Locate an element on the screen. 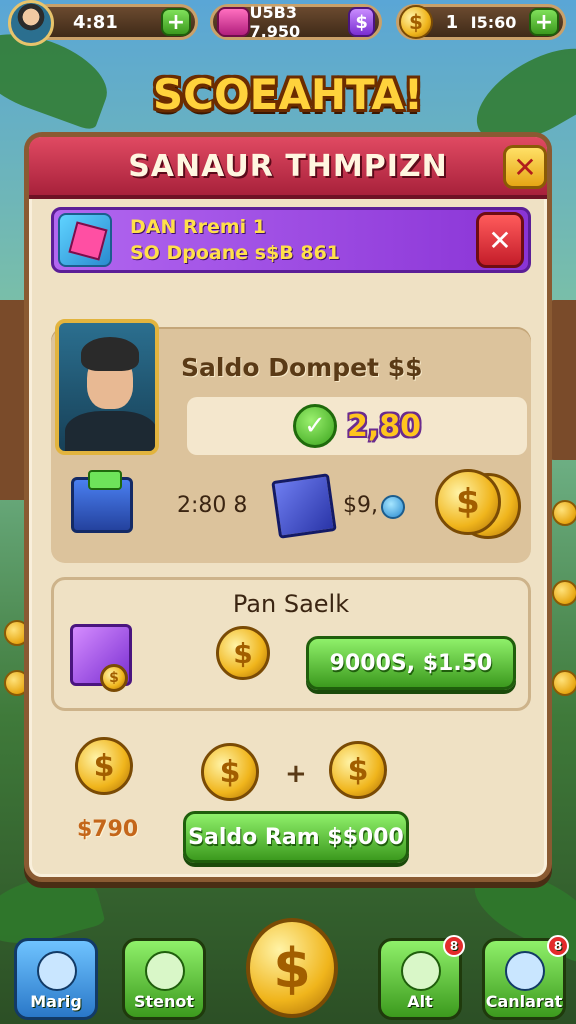 This screenshot has width=576, height=1024. notification-bar: DAN Rremi 1 SO Dpoane s$B 861 ✕ is located at coordinates (291, 240).